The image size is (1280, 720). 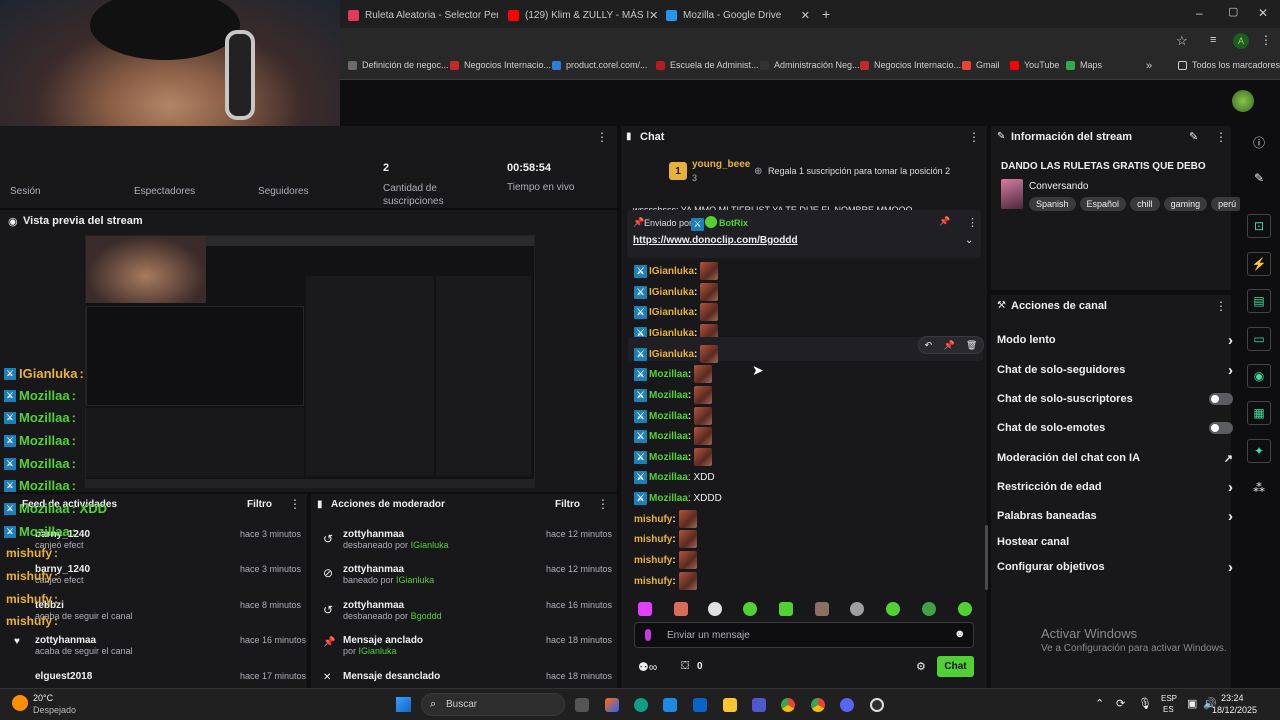 I want to click on layout-icon: ▦, so click(x=1259, y=413).